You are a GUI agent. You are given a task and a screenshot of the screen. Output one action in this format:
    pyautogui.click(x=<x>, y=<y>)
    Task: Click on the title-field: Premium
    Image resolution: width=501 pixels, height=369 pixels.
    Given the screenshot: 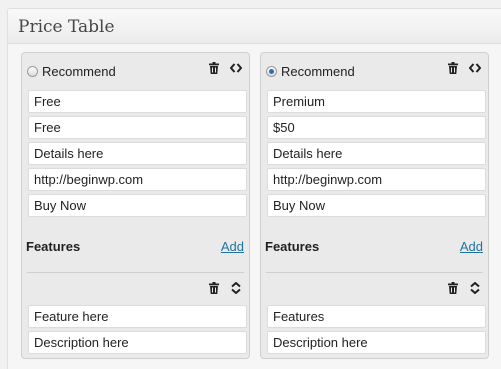 What is the action you would take?
    pyautogui.click(x=376, y=101)
    